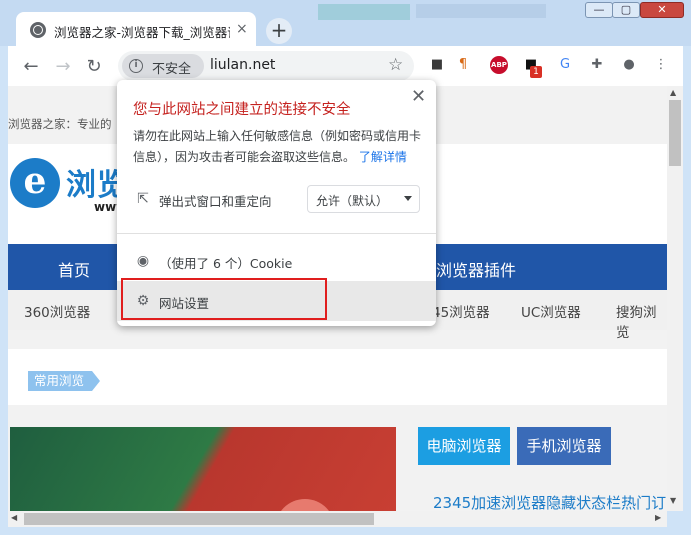 The width and height of the screenshot is (691, 535). What do you see at coordinates (74, 269) in the screenshot?
I see `nav-item-home: 首页` at bounding box center [74, 269].